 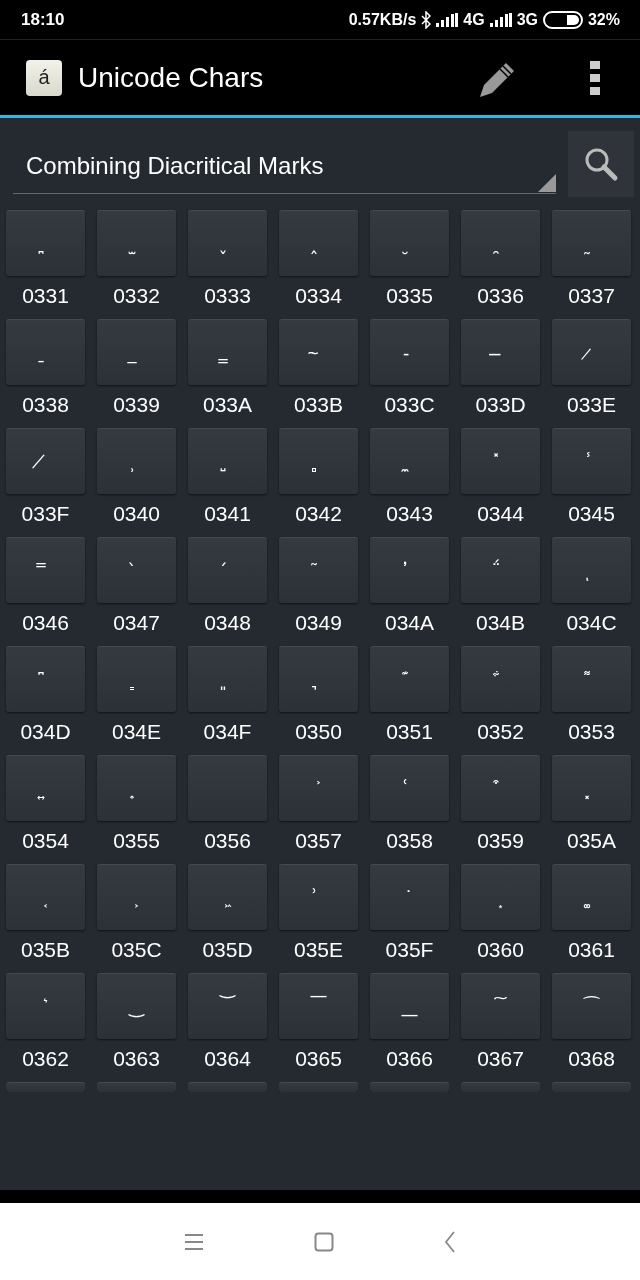 What do you see at coordinates (409, 788) in the screenshot?
I see `character-key: ͑` at bounding box center [409, 788].